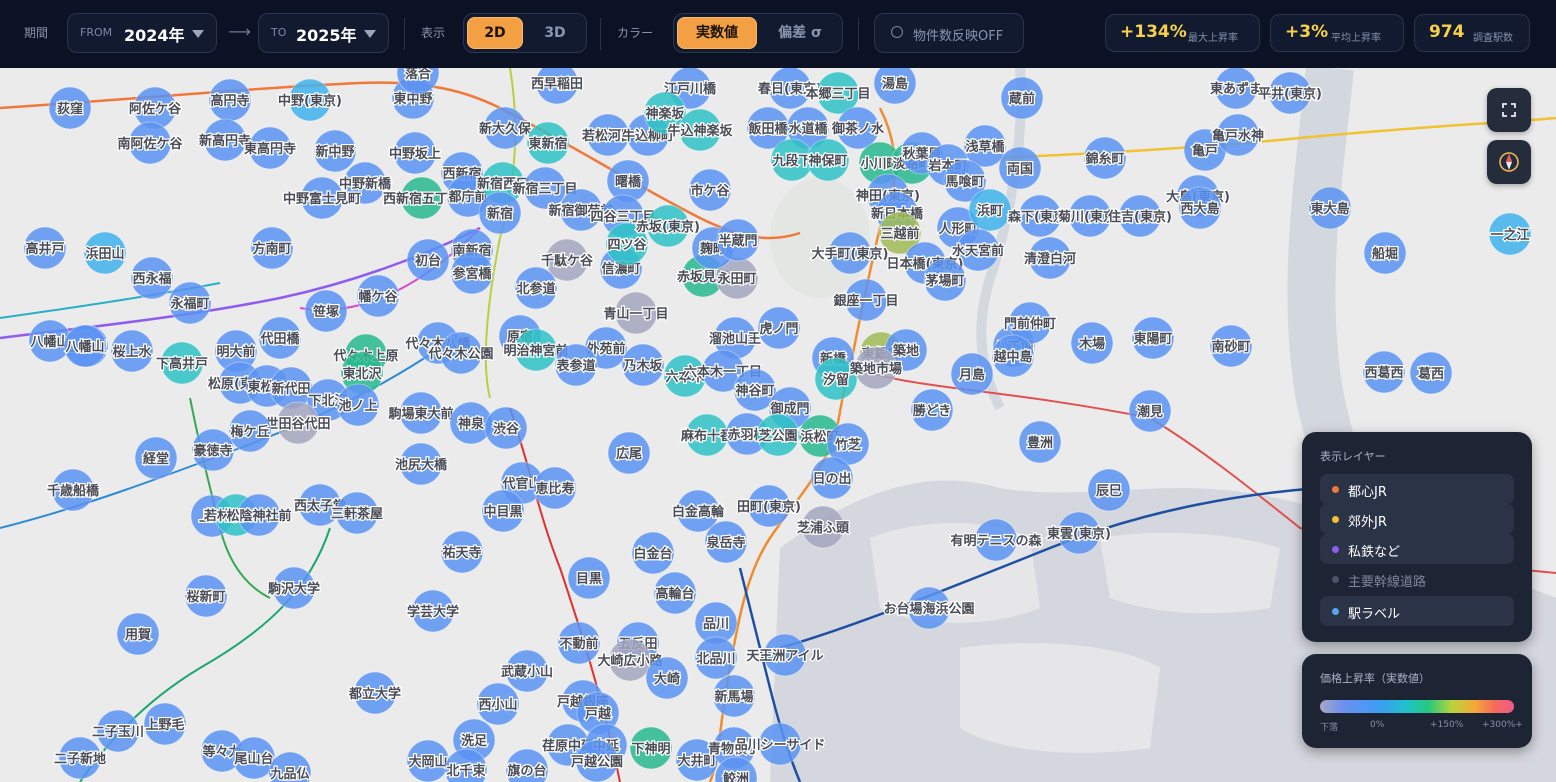 Image resolution: width=1556 pixels, height=782 pixels. I want to click on station-marker: 葛西, so click(1431, 373).